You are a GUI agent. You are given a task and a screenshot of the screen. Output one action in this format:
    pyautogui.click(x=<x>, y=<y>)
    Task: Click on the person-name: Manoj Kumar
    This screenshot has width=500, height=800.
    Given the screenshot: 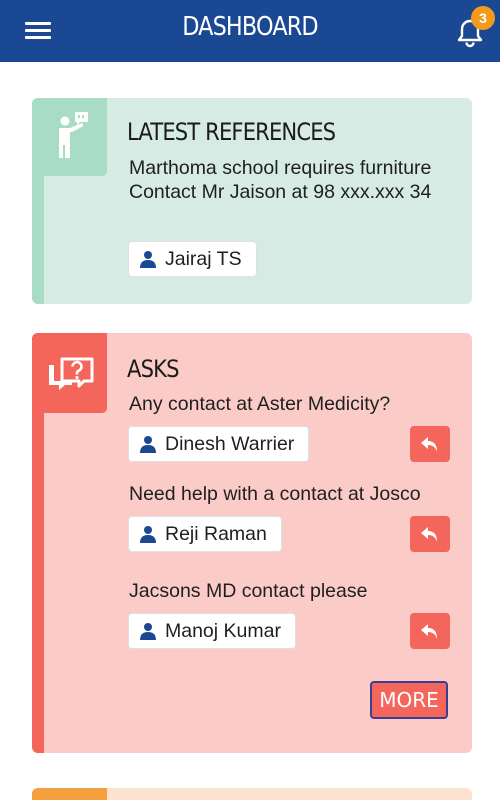 What is the action you would take?
    pyautogui.click(x=223, y=630)
    